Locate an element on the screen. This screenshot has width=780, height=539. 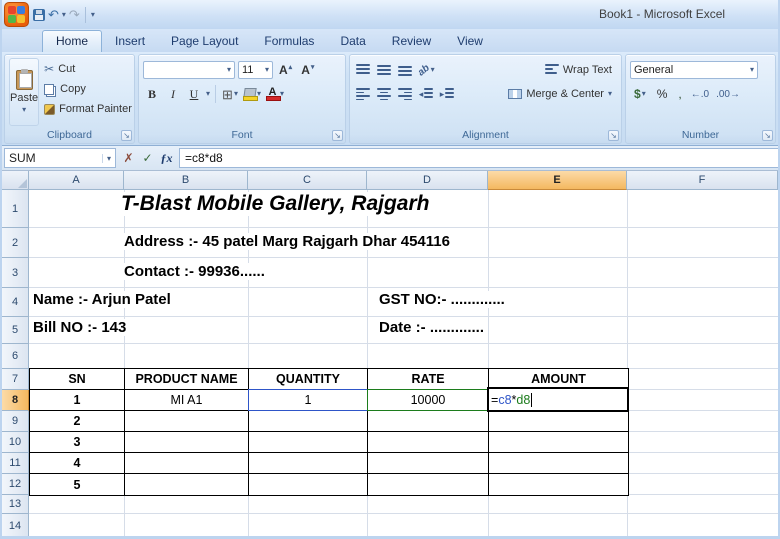
bill-no-cell: Bill NO :- 143 is located at coordinates (80, 327).